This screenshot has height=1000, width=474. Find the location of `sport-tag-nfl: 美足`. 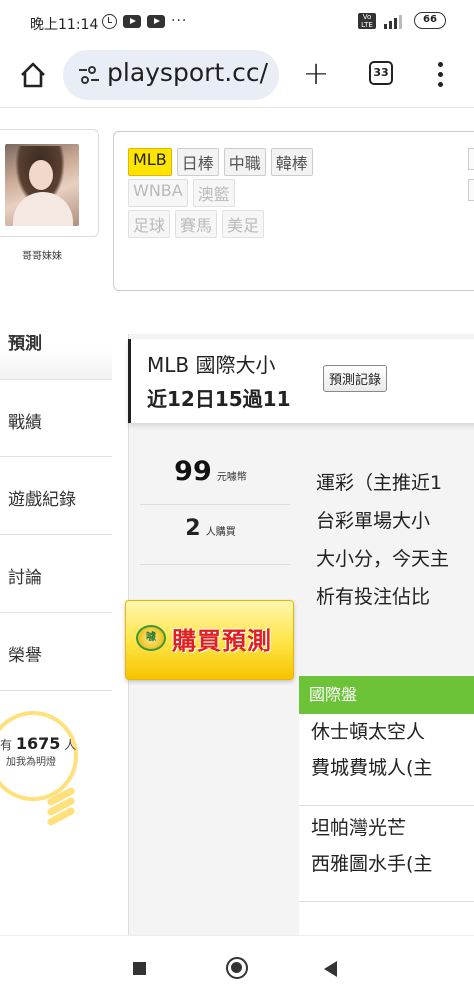

sport-tag-nfl: 美足 is located at coordinates (243, 224).